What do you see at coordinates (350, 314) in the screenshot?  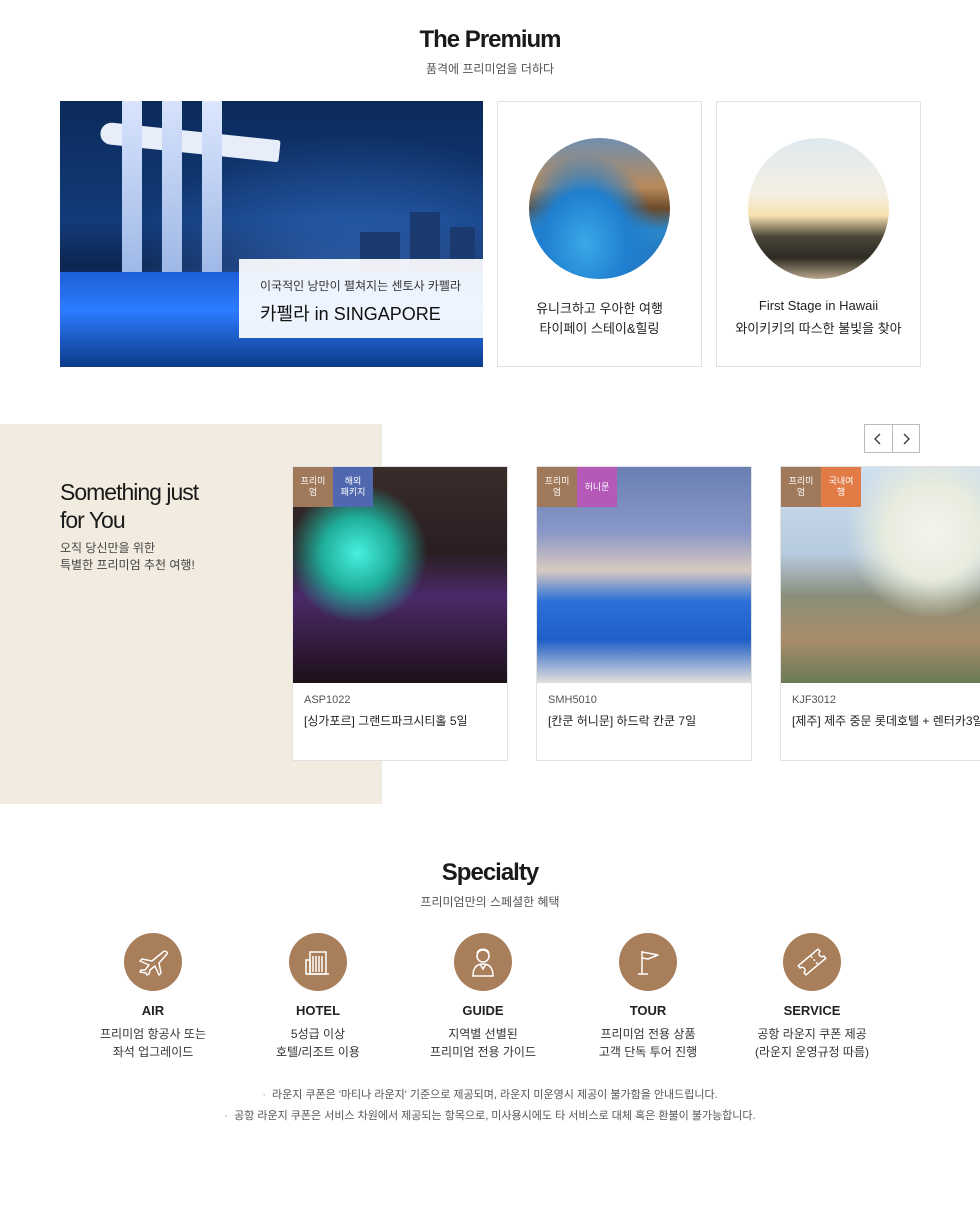 I see `hero-caption-title: 카펠라 in SINGAPORE` at bounding box center [350, 314].